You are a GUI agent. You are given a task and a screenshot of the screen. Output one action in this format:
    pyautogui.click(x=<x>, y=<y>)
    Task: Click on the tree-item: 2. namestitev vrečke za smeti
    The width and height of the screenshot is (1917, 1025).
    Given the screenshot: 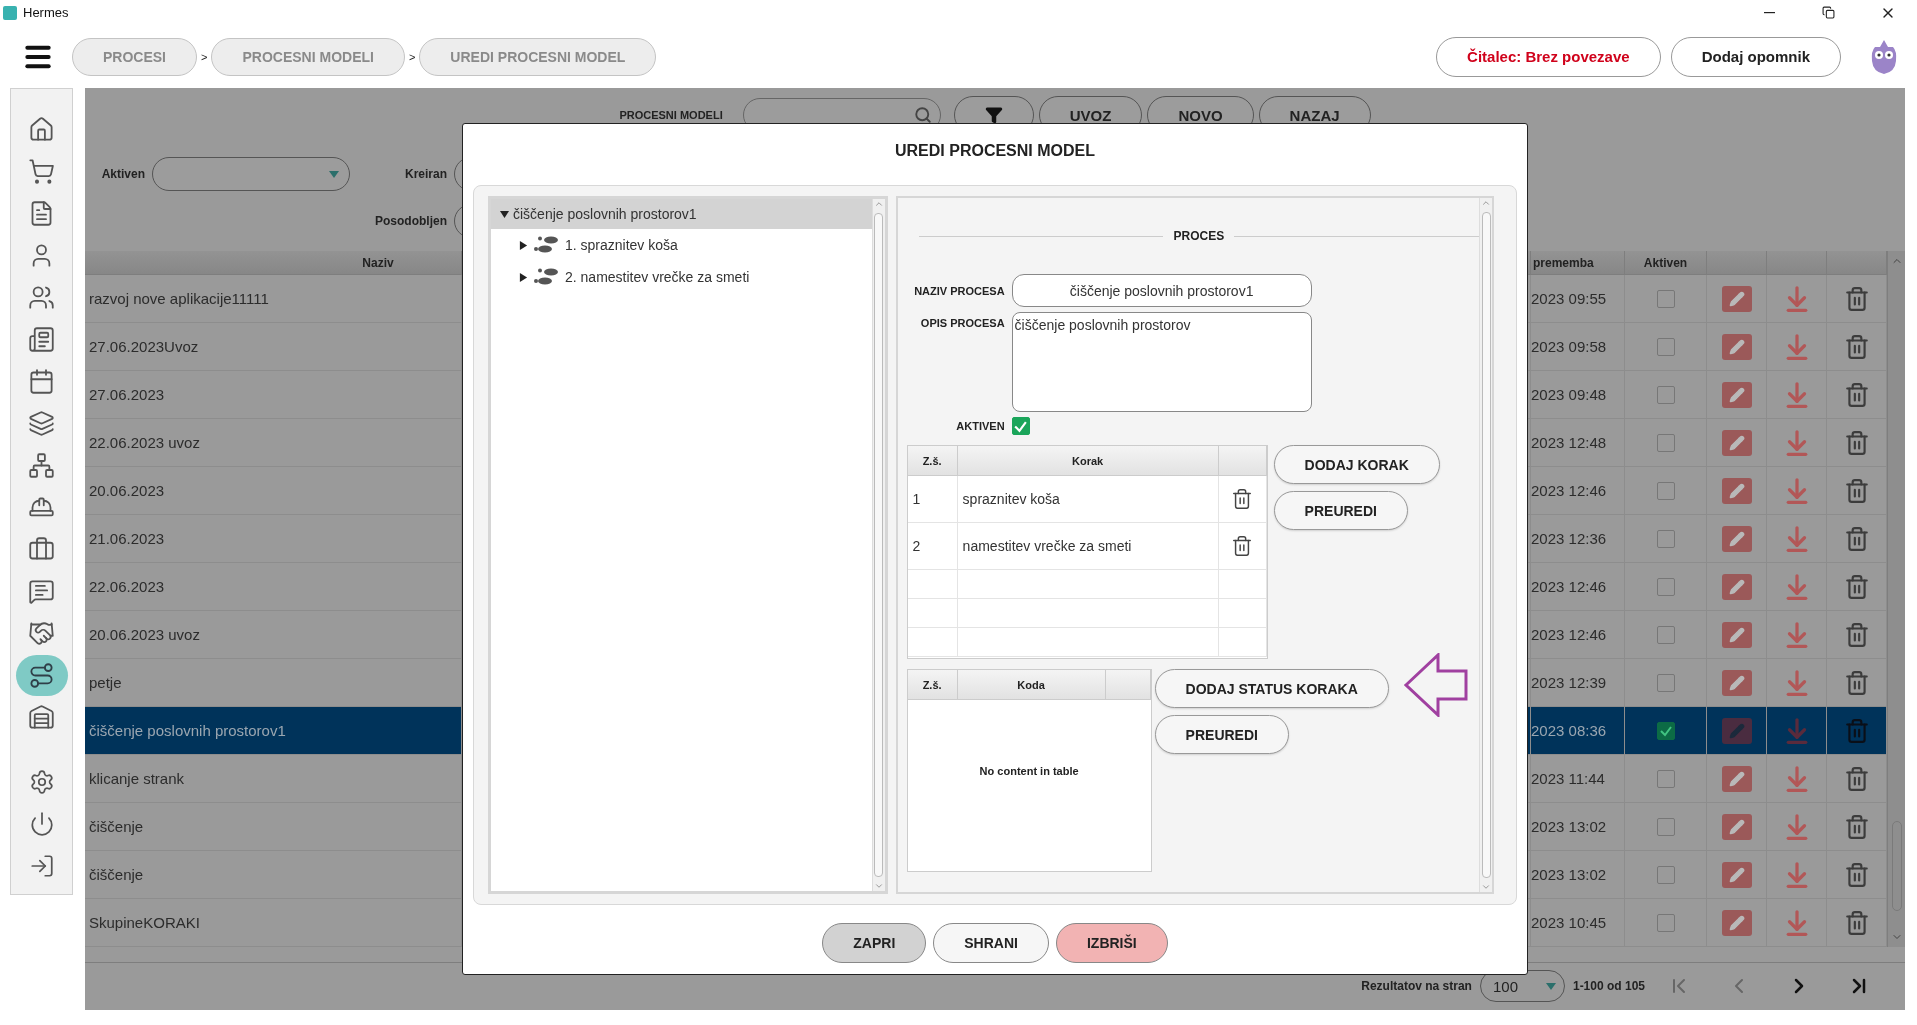 What is the action you would take?
    pyautogui.click(x=681, y=277)
    